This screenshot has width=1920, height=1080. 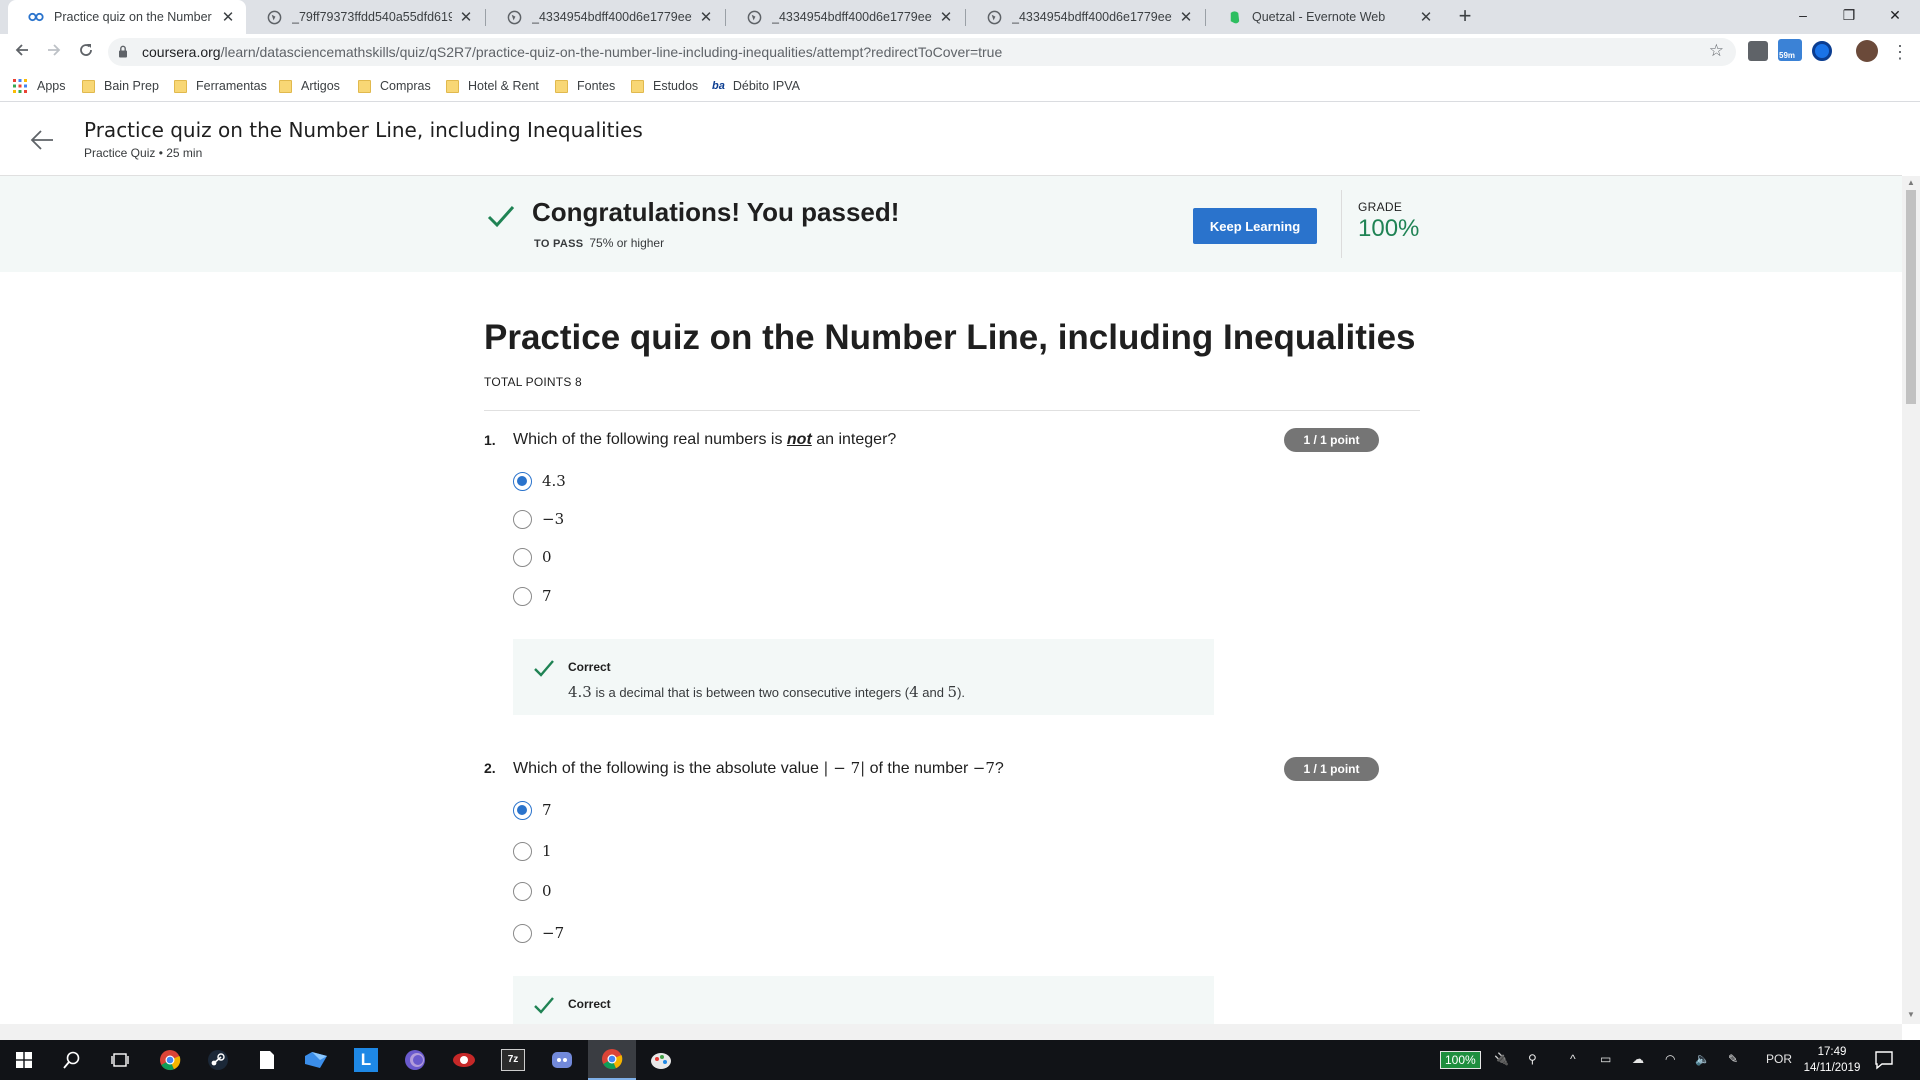 What do you see at coordinates (1702, 1059) in the screenshot?
I see `volume-icon: 🔈` at bounding box center [1702, 1059].